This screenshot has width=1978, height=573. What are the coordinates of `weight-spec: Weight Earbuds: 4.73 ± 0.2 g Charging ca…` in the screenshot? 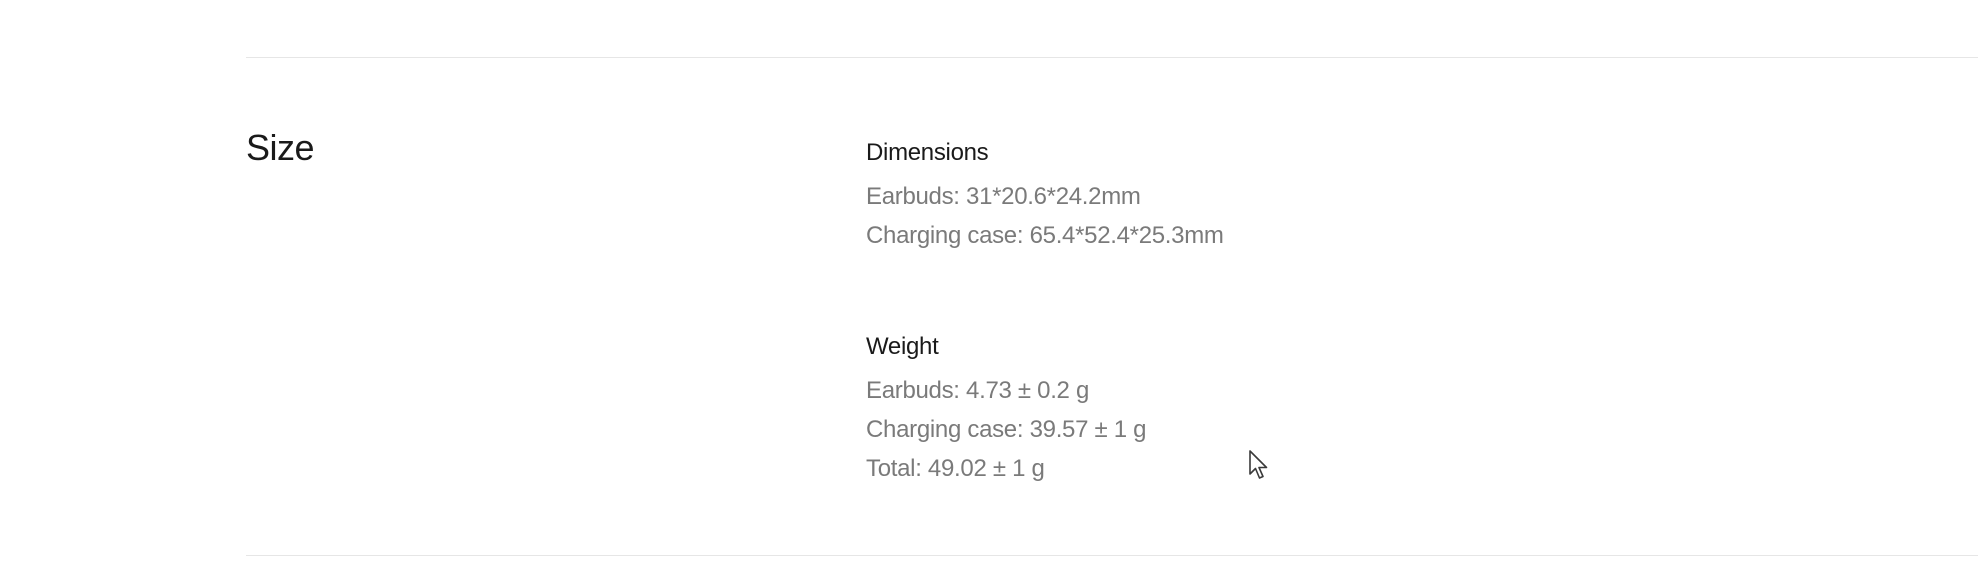 It's located at (1006, 409).